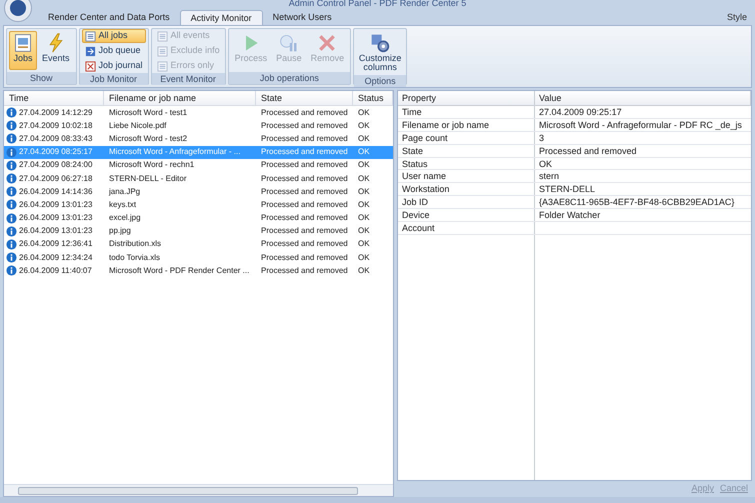 The image size is (755, 503). What do you see at coordinates (198, 205) in the screenshot?
I see `table-row: 26.04.2009 13:01:23 keys.txt Processed and removed OK` at bounding box center [198, 205].